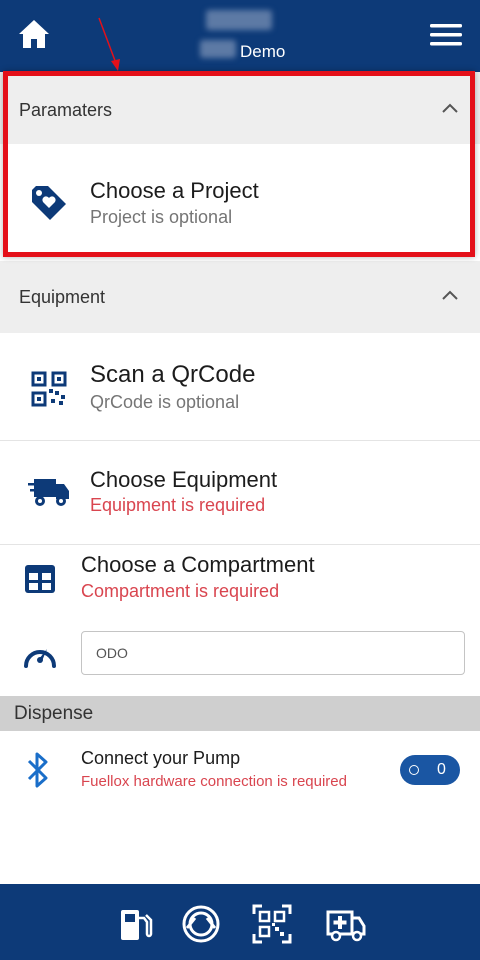 Image resolution: width=480 pixels, height=960 pixels. I want to click on hamburger-menu-icon, so click(446, 35).